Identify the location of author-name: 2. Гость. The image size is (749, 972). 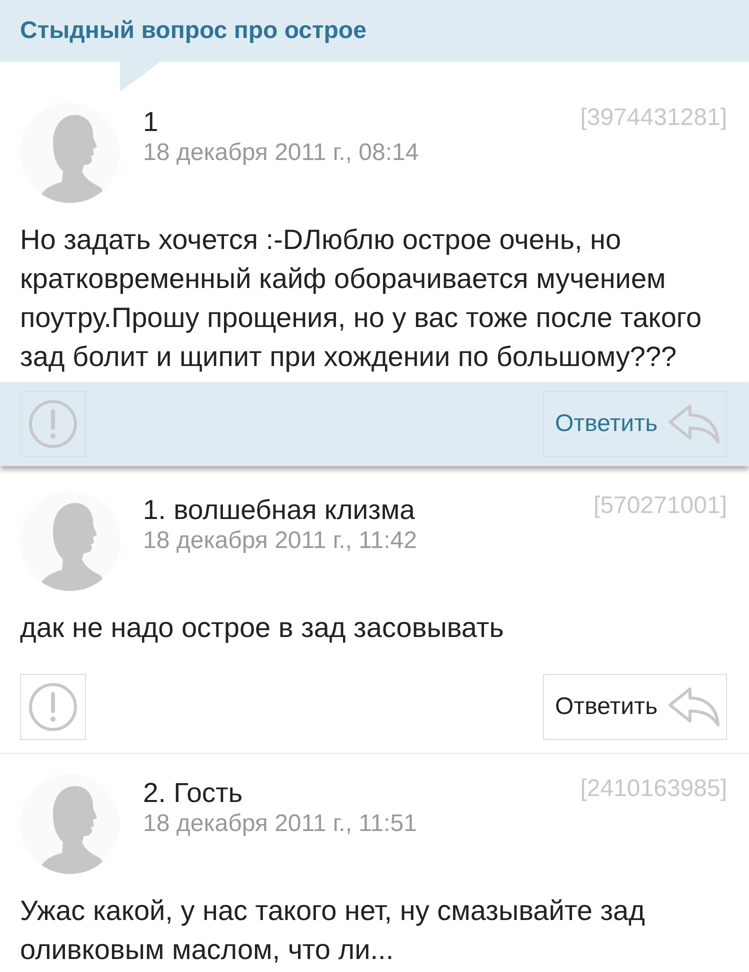
(193, 793).